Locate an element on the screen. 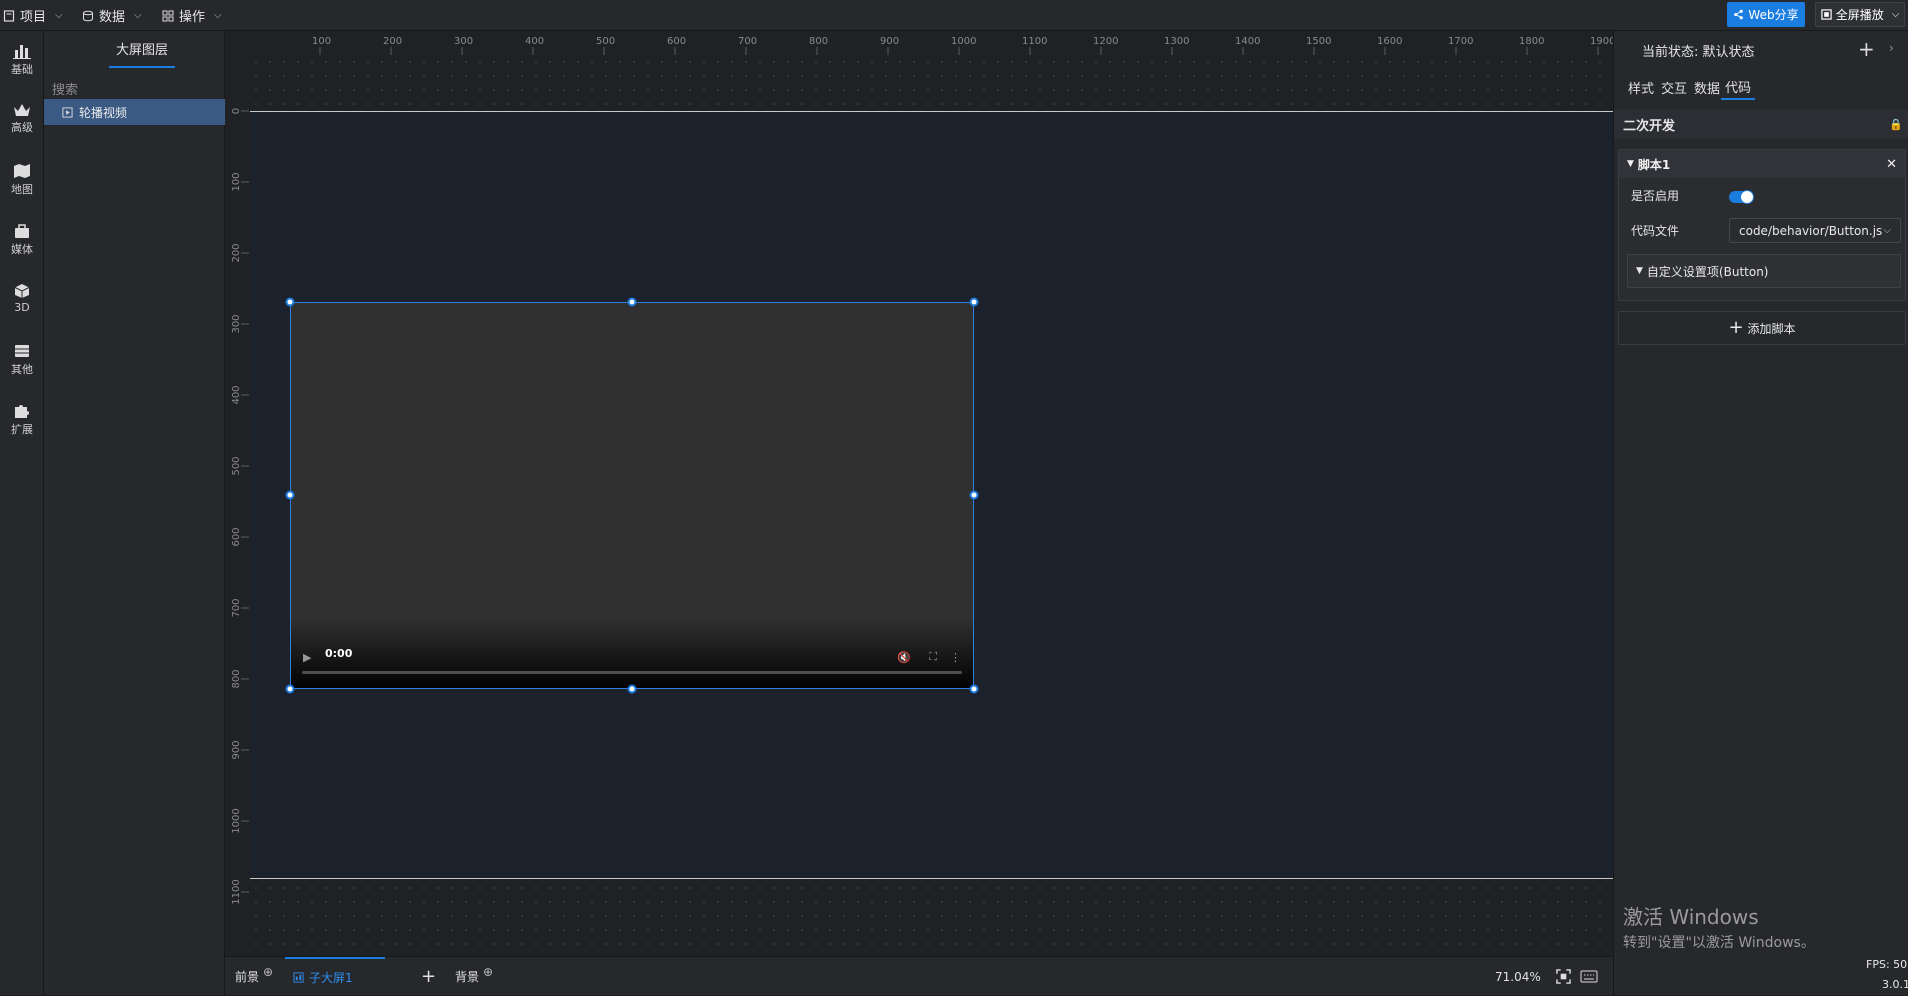 Image resolution: width=1908 pixels, height=996 pixels. map-icon is located at coordinates (22, 171).